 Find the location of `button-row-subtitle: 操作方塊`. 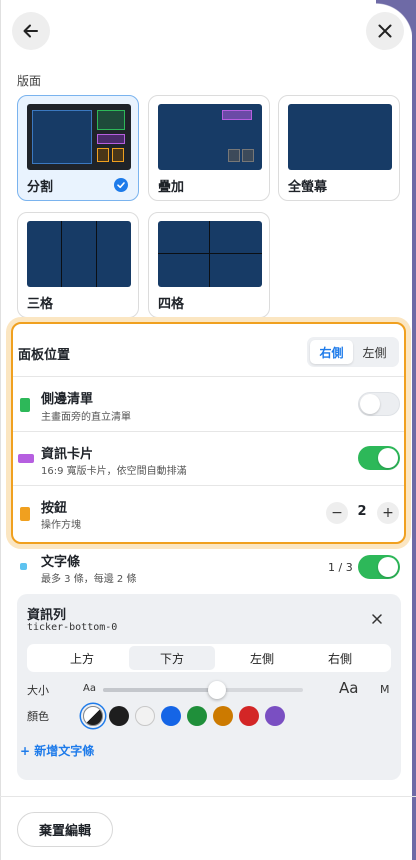

button-row-subtitle: 操作方塊 is located at coordinates (61, 525).